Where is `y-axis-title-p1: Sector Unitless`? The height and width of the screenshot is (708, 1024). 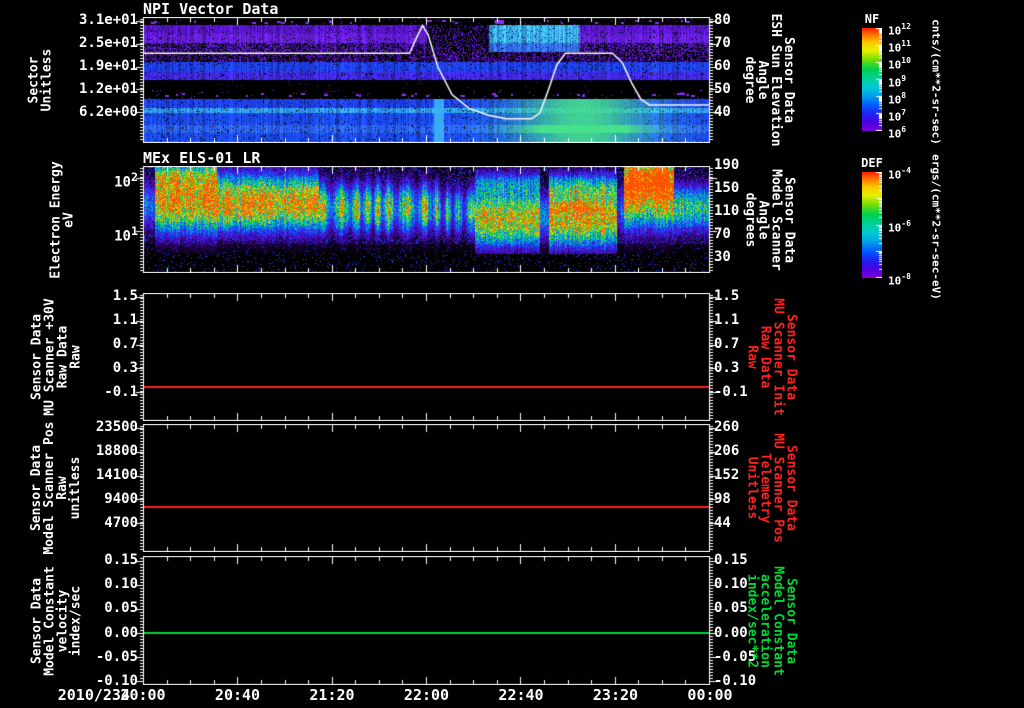 y-axis-title-p1: Sector Unitless is located at coordinates (40, 80).